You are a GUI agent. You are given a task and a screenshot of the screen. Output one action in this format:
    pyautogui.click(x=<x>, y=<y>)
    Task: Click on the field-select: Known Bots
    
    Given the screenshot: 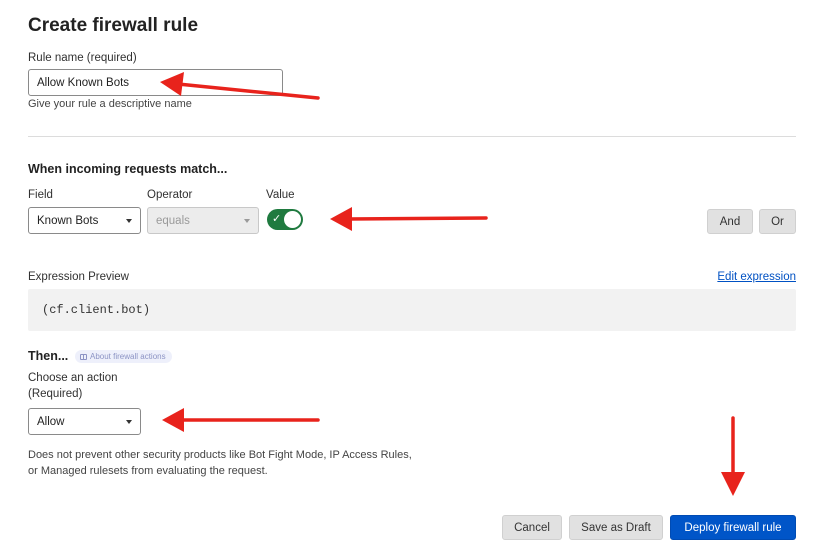 What is the action you would take?
    pyautogui.click(x=84, y=220)
    